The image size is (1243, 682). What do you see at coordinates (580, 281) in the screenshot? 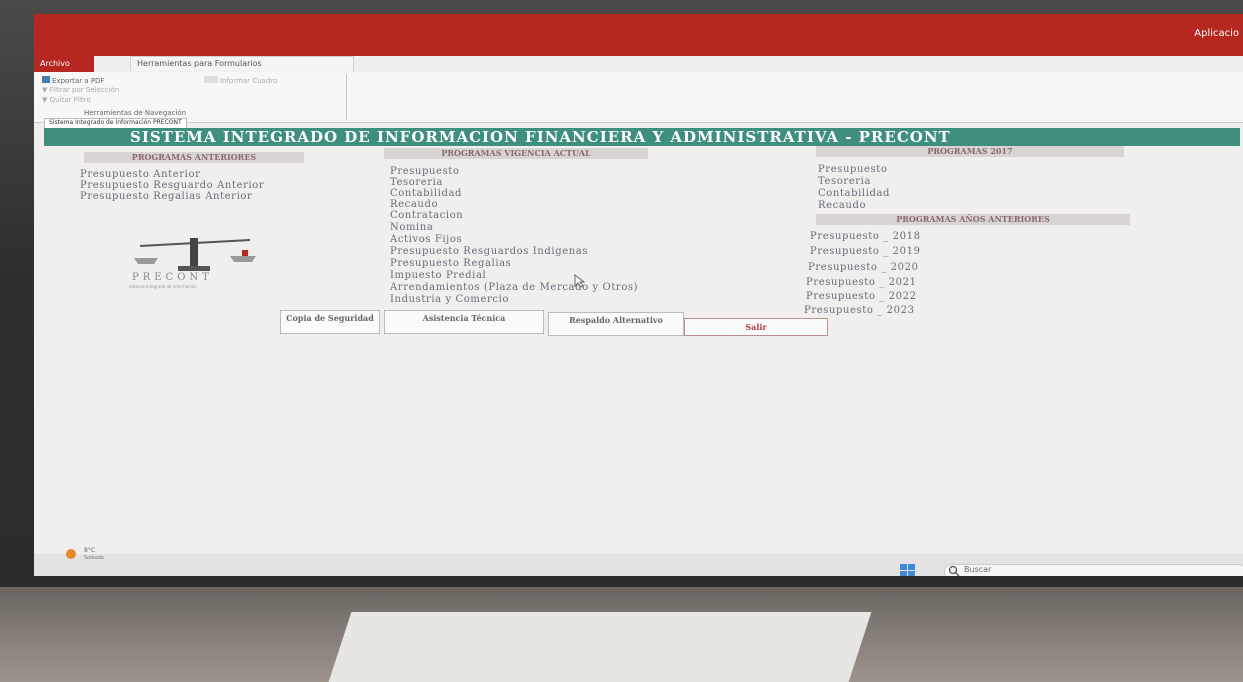
I see `mouse-cursor-icon` at bounding box center [580, 281].